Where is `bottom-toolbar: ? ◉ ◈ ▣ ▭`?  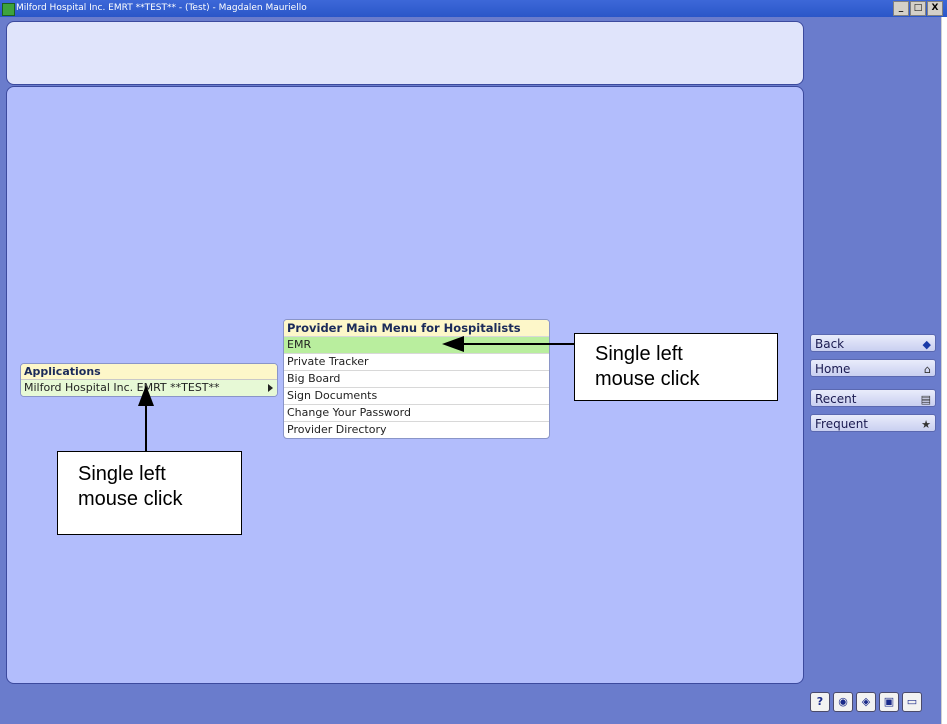 bottom-toolbar: ? ◉ ◈ ▣ ▭ is located at coordinates (866, 702).